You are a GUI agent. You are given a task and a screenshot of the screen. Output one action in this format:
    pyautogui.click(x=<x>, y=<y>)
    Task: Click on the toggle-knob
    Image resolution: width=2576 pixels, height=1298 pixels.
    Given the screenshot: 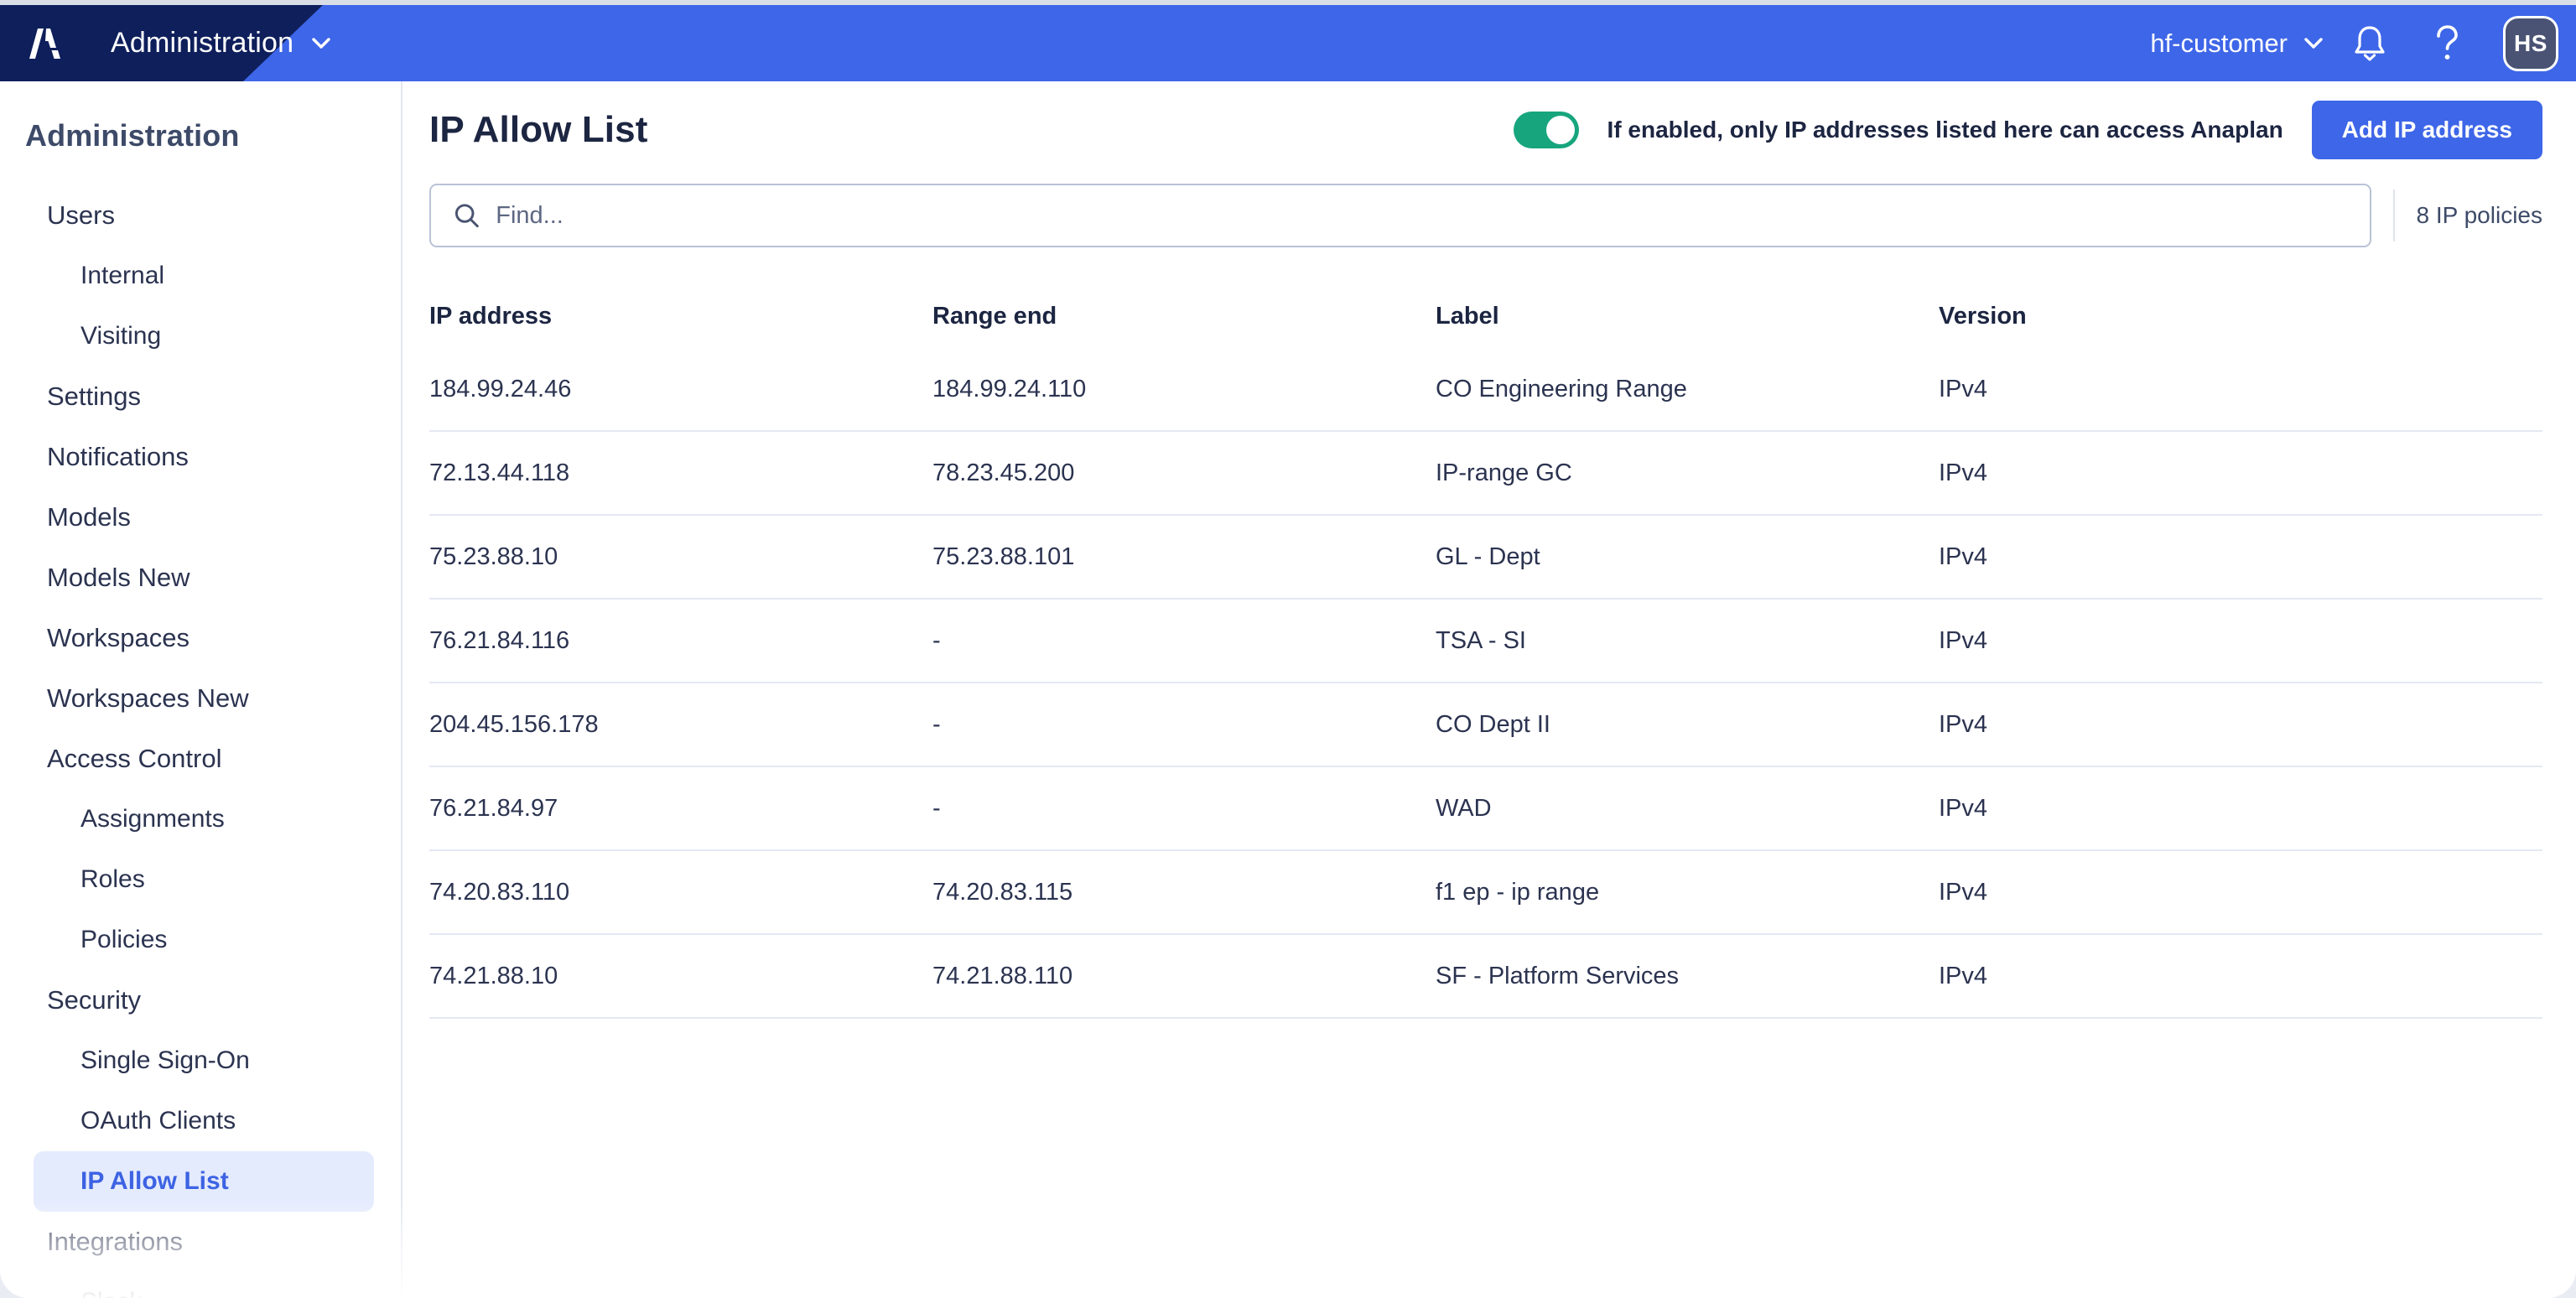 What is the action you would take?
    pyautogui.click(x=1560, y=130)
    